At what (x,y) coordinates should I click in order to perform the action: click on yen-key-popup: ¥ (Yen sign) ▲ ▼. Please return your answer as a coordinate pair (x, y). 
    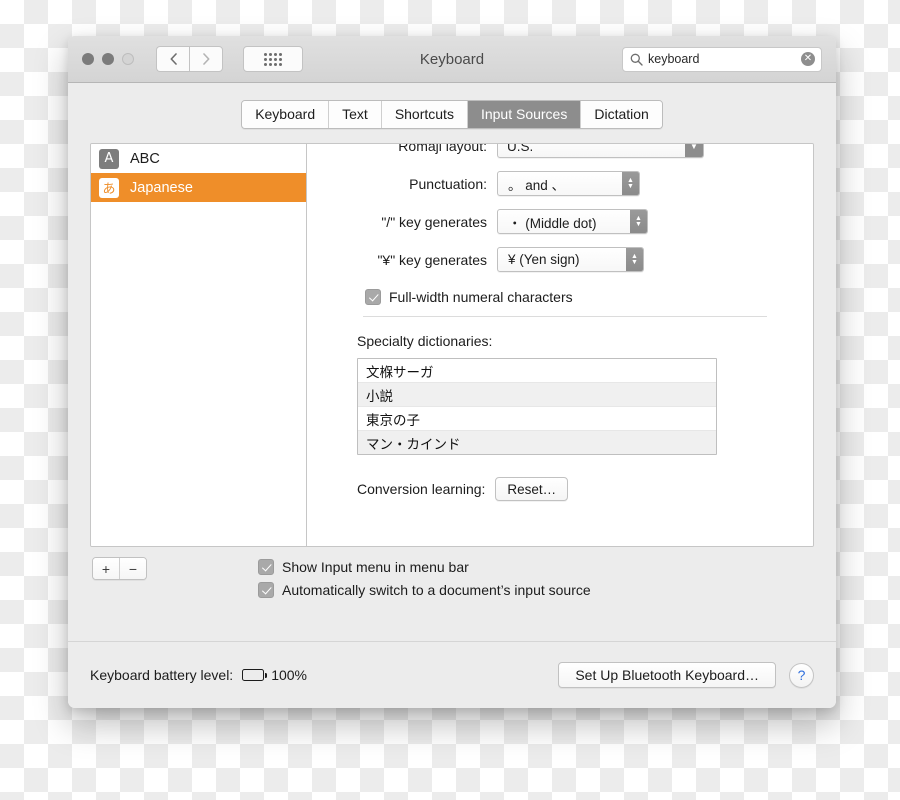
    Looking at the image, I should click on (570, 259).